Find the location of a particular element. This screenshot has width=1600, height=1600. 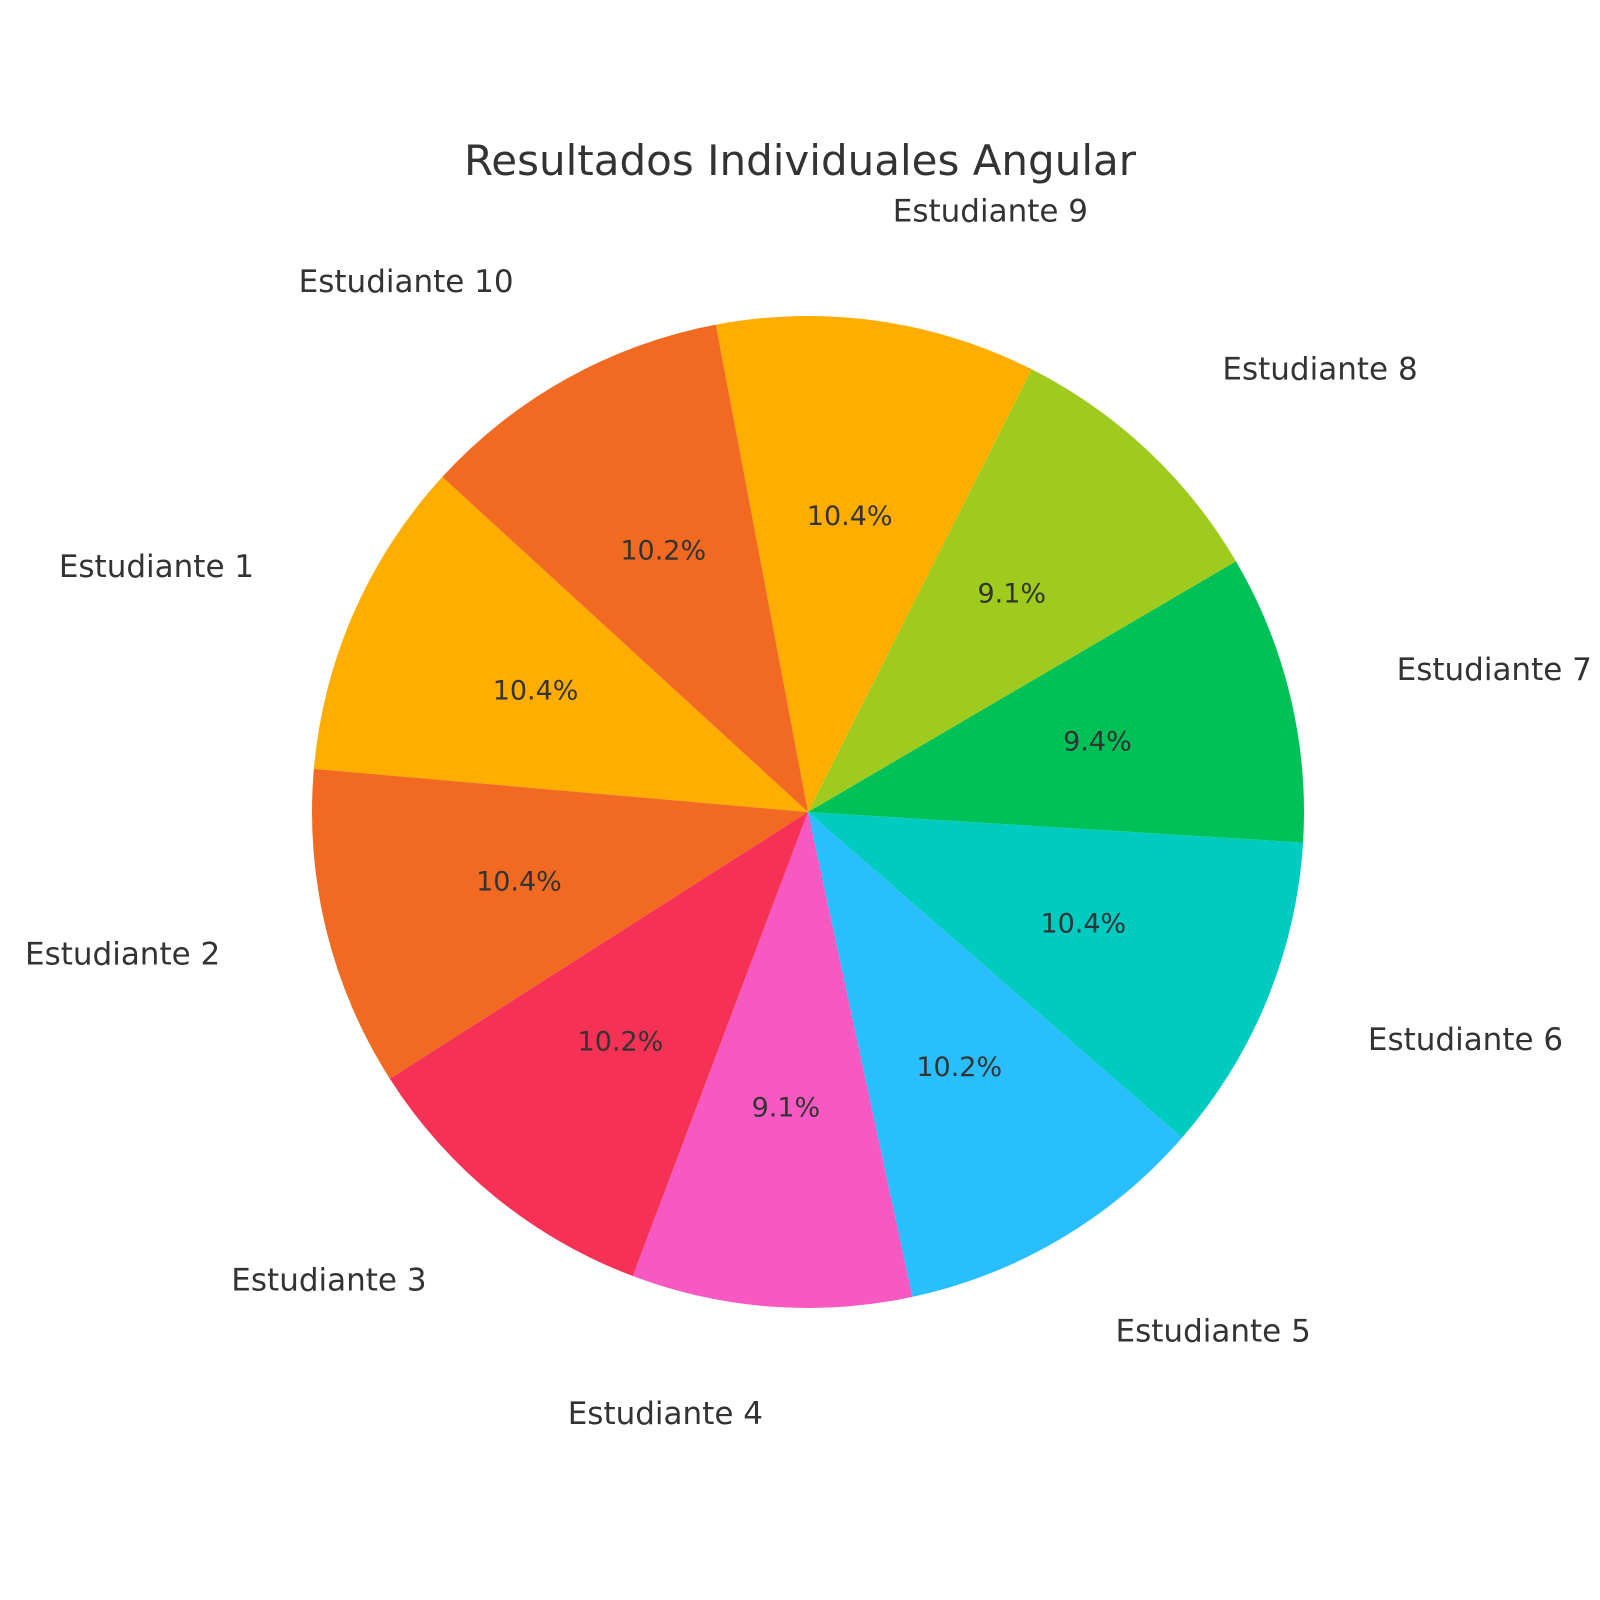

slice-label: Estudiante 6 is located at coordinates (1465, 1040).